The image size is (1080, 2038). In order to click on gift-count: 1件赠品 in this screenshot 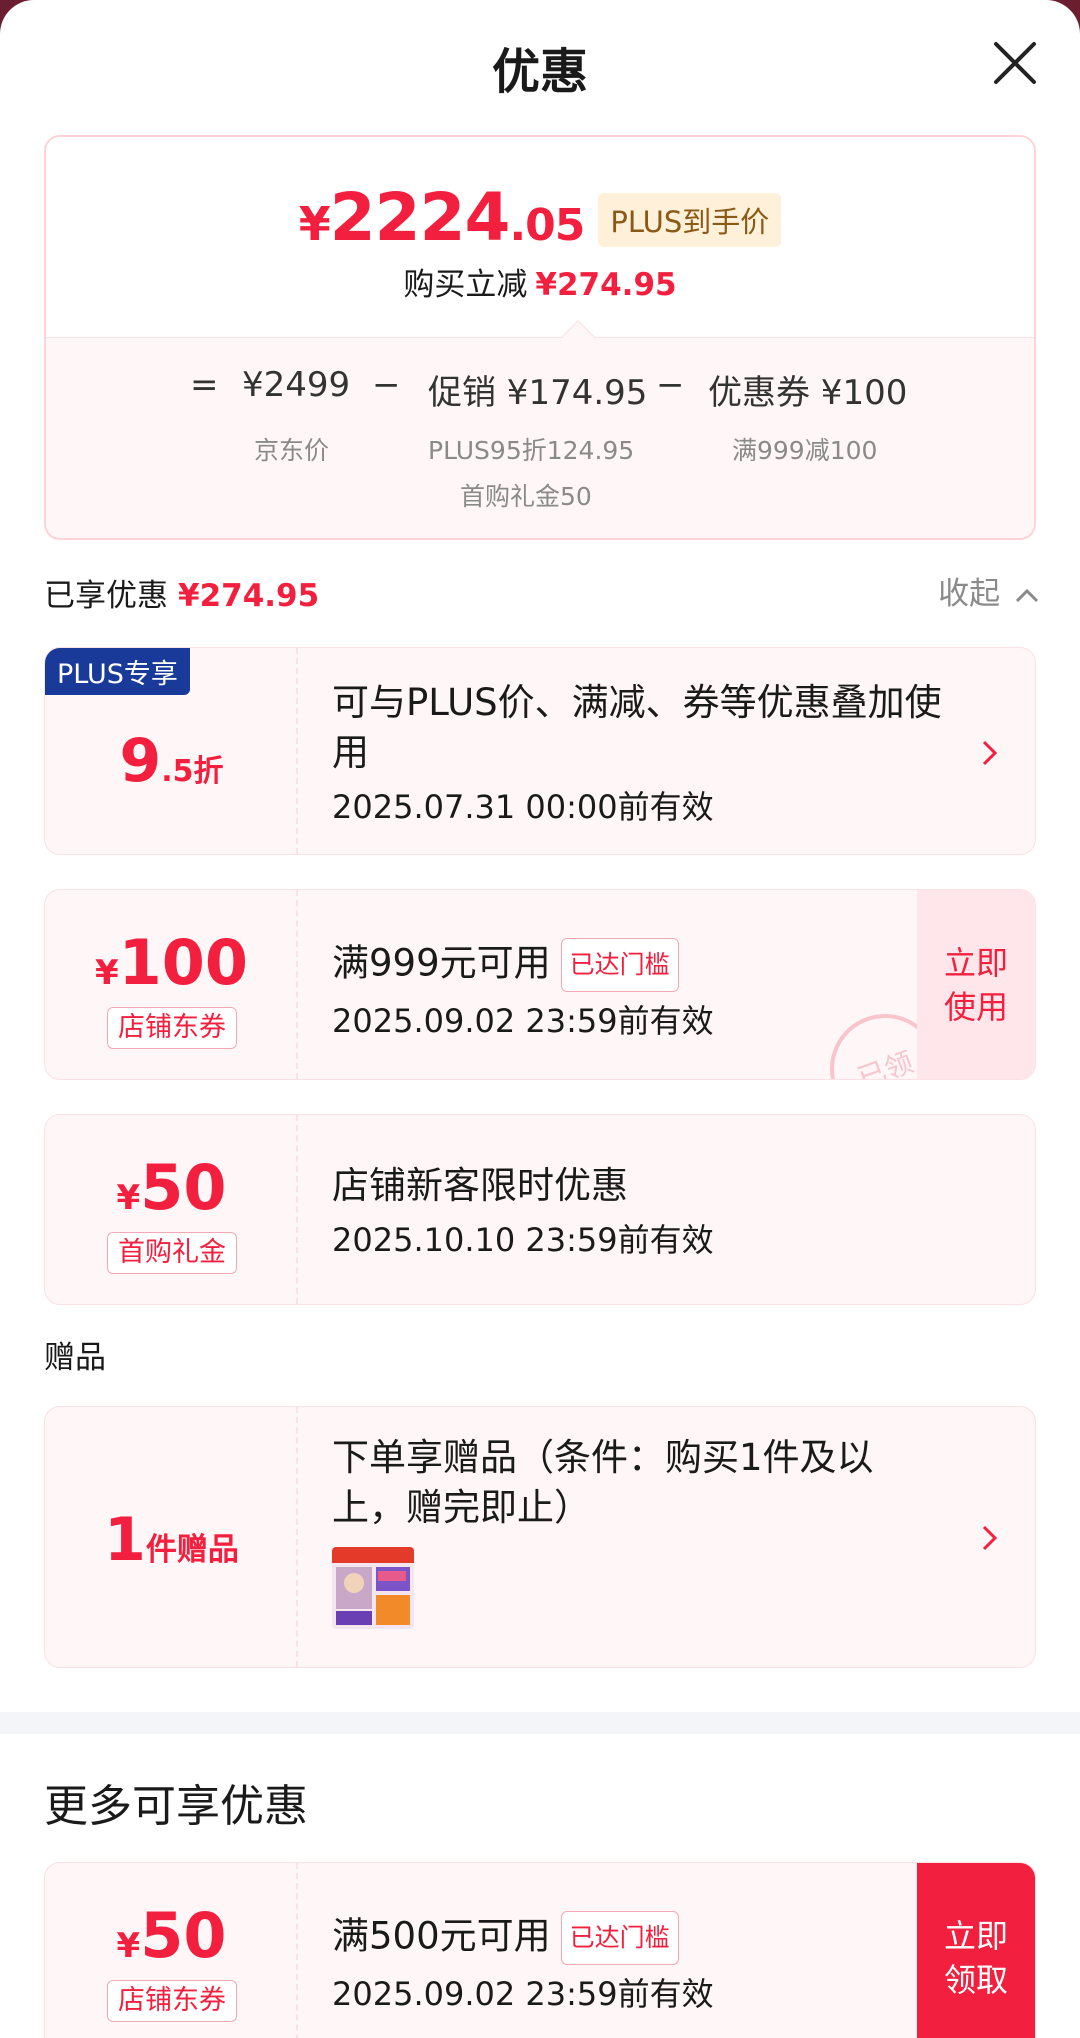, I will do `click(171, 1540)`.